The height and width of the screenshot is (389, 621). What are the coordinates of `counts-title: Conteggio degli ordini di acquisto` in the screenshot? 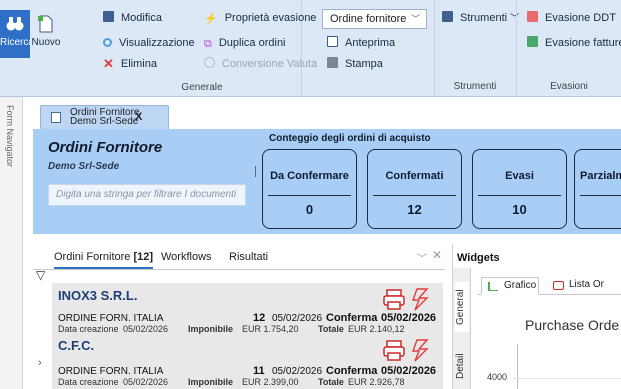 It's located at (350, 138).